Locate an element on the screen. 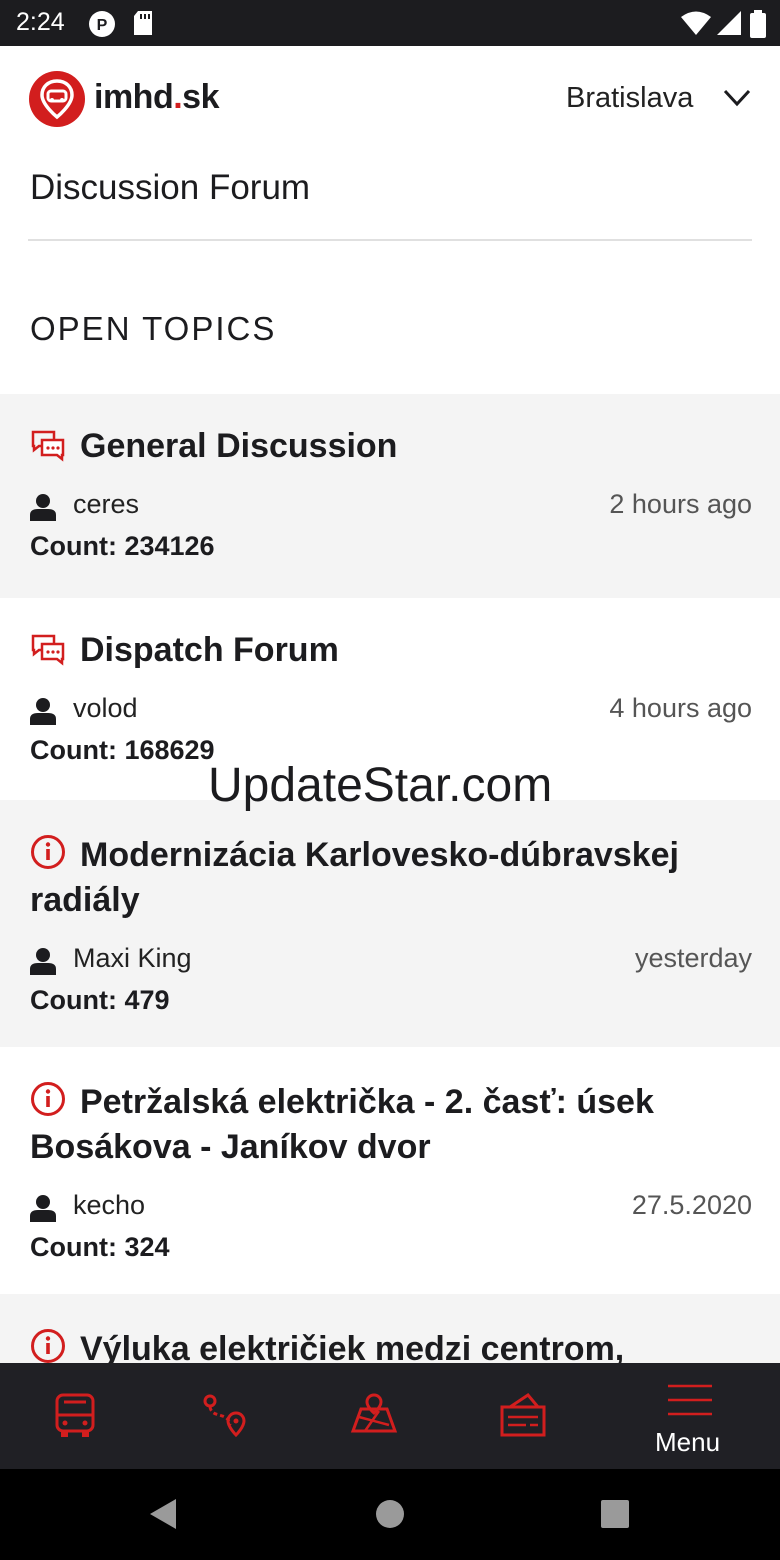 This screenshot has height=1560, width=780. ticket-icon is located at coordinates (523, 1416).